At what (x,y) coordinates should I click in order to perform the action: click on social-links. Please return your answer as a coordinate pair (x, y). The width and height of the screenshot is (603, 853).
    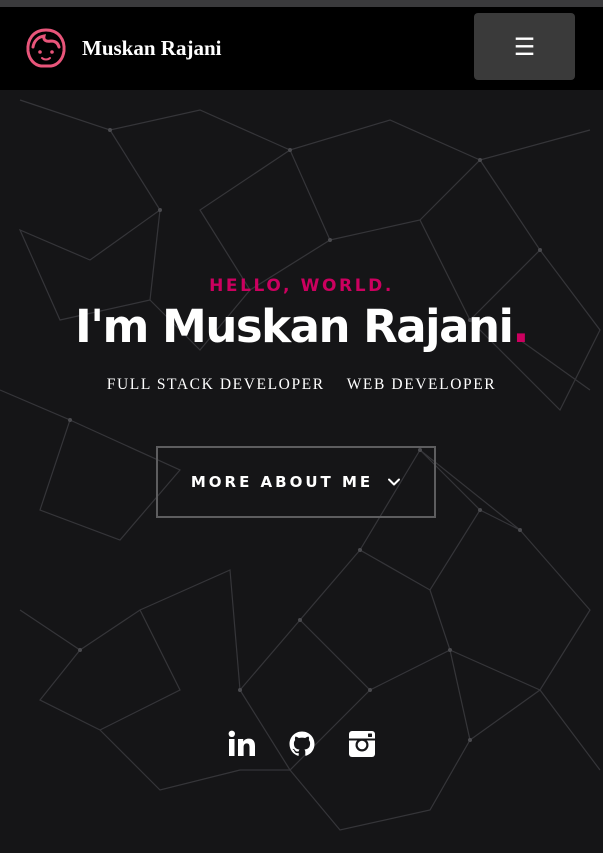
    Looking at the image, I should click on (301, 746).